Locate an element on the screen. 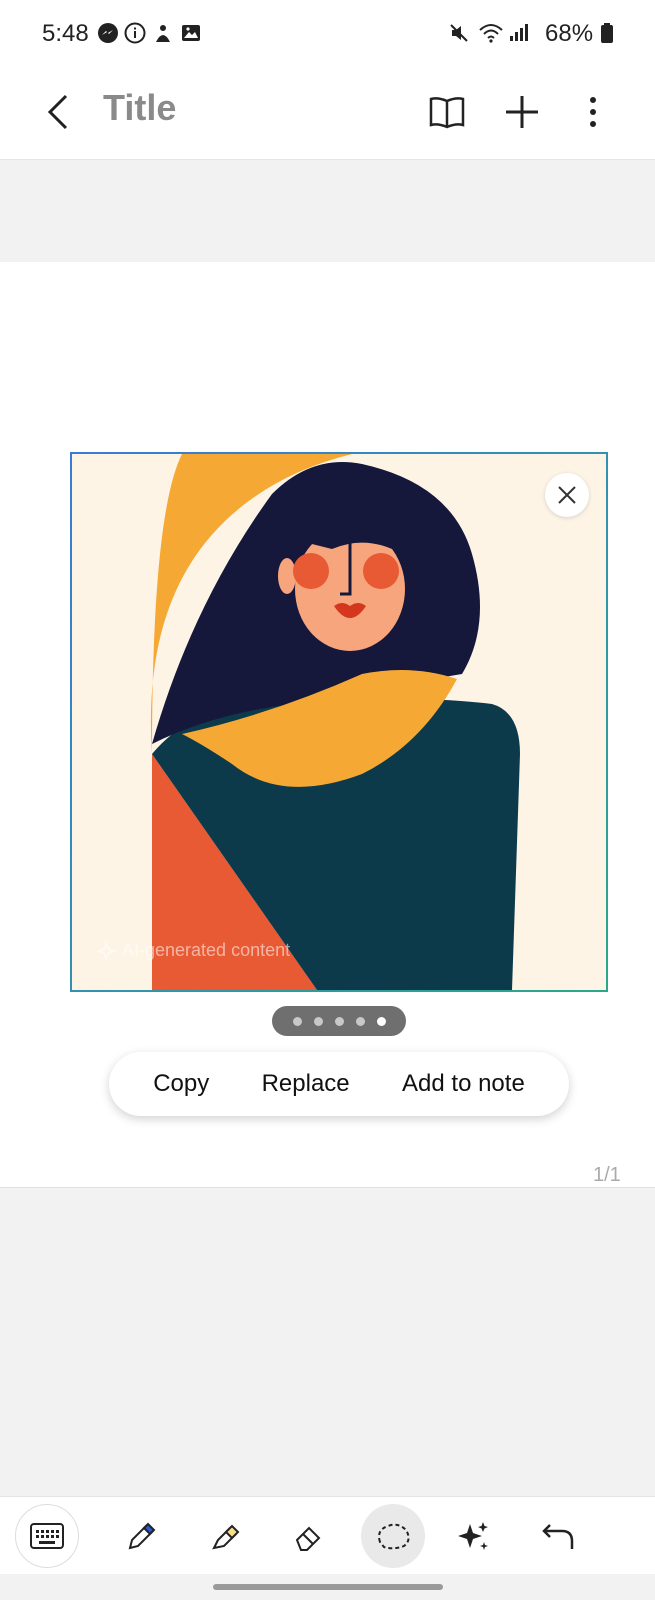 Image resolution: width=655 pixels, height=1600 pixels. ai-assist-button is located at coordinates (474, 1536).